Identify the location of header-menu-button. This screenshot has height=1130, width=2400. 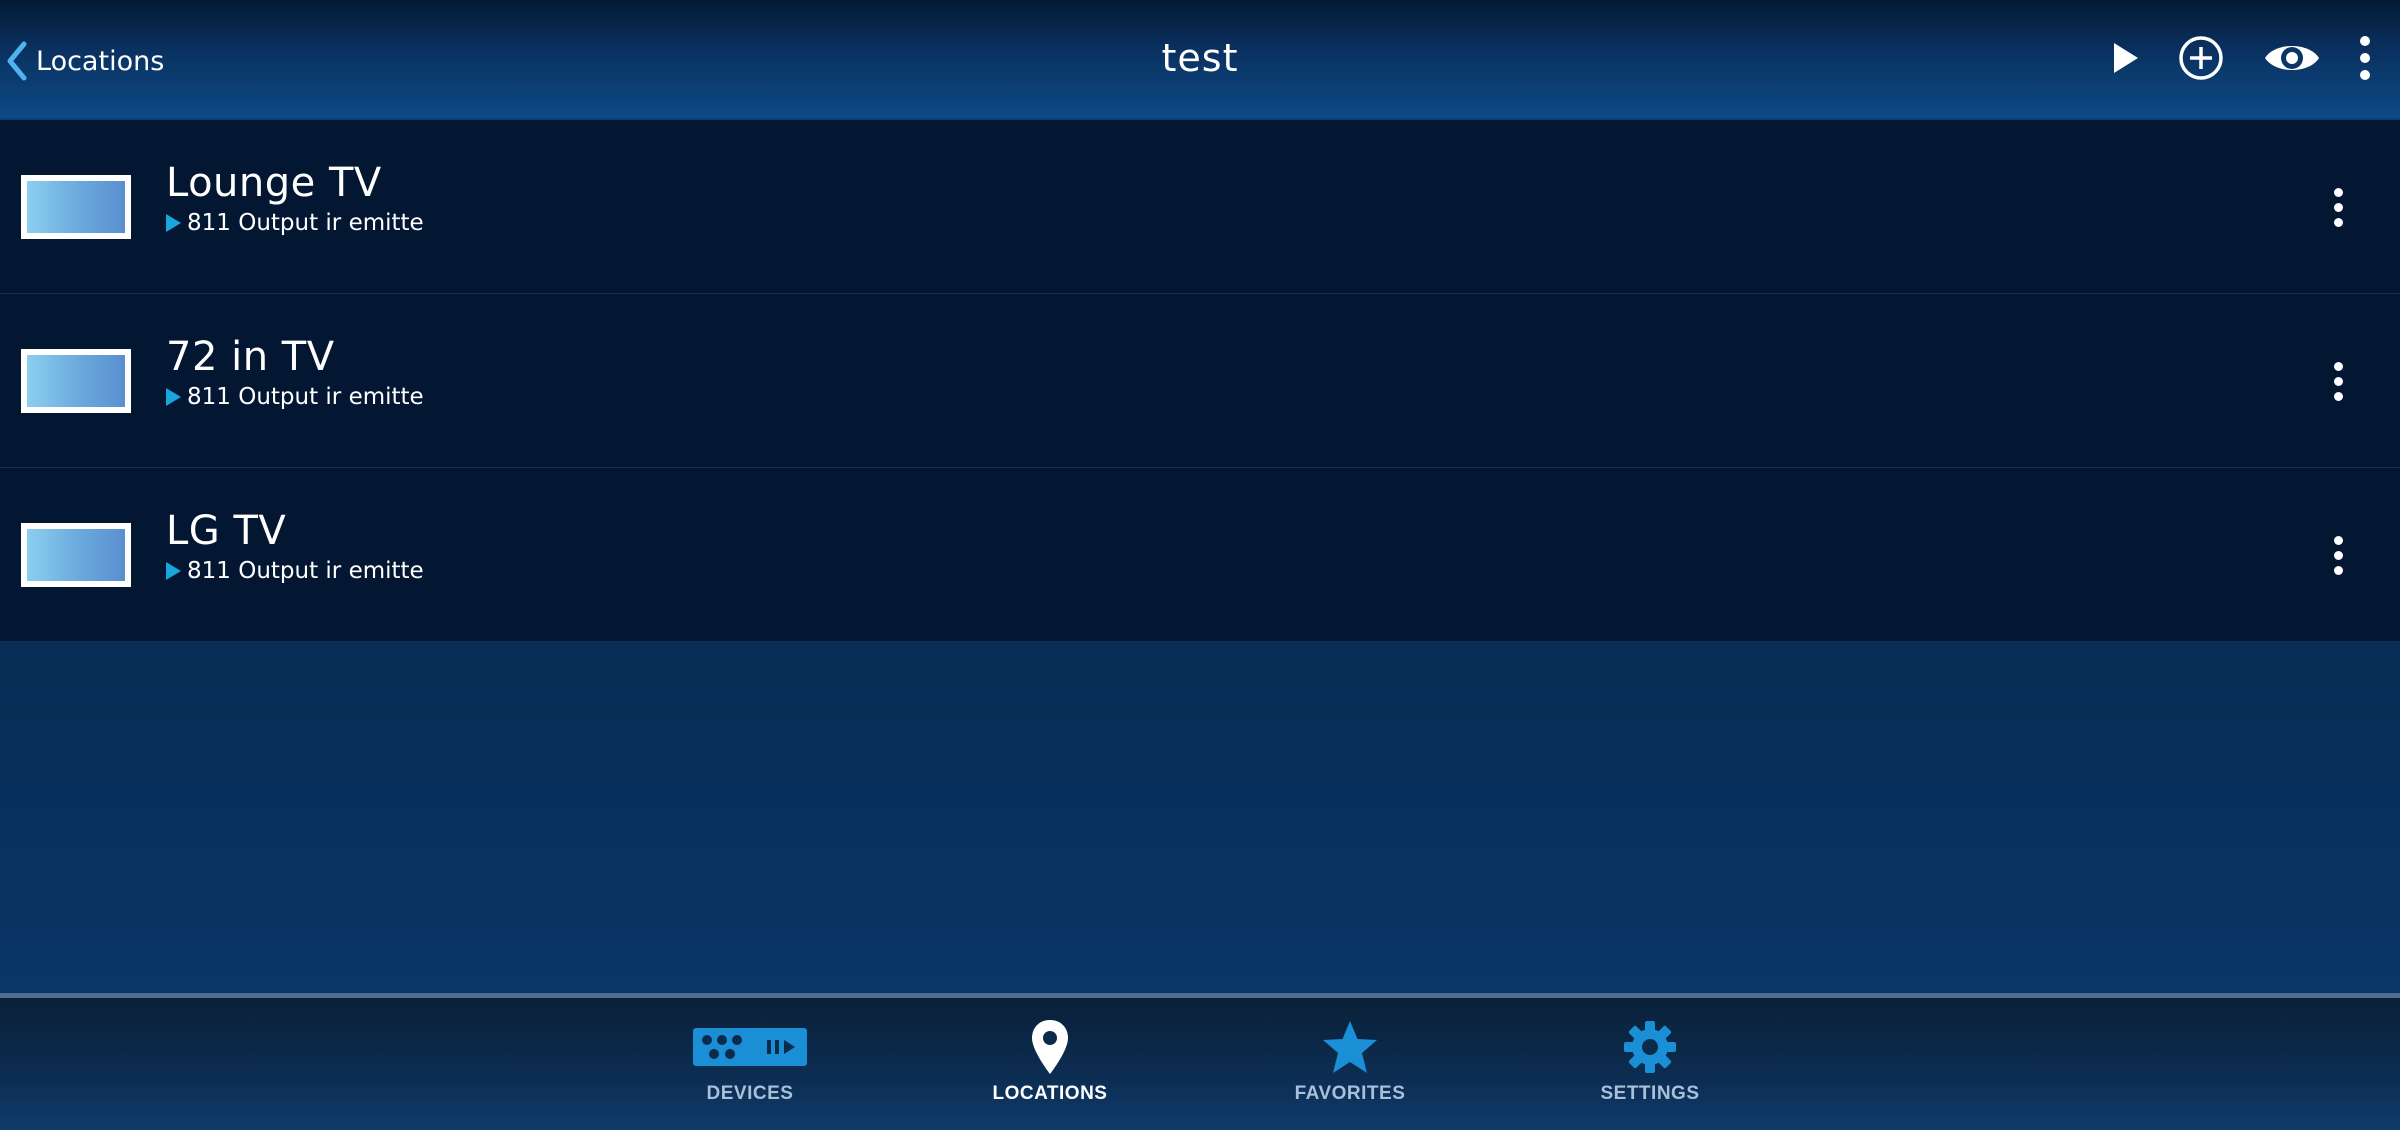
(2365, 60).